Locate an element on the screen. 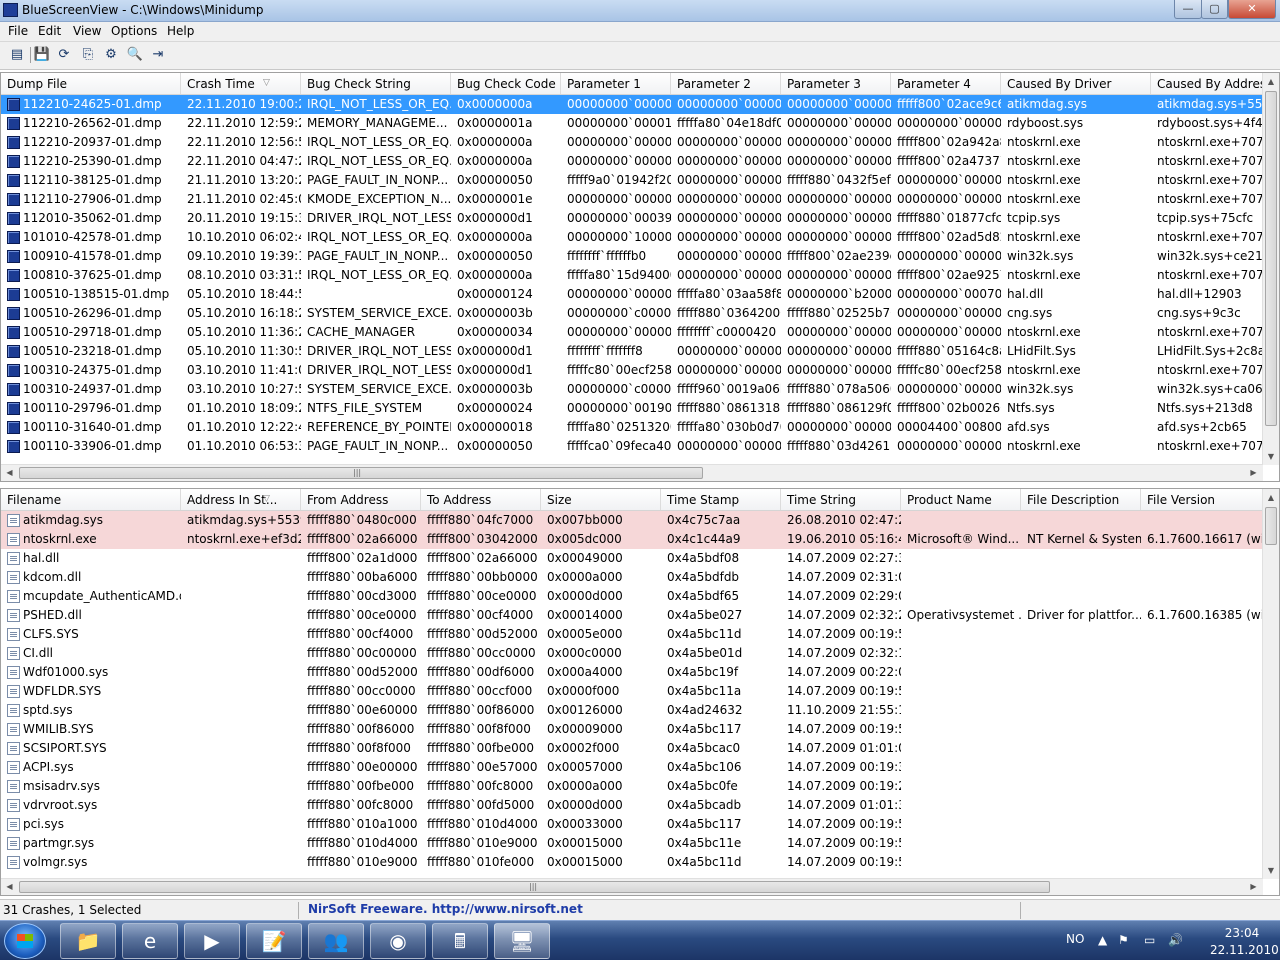 This screenshot has width=1280, height=960. clock-date: 22.11.2010 is located at coordinates (1244, 950).